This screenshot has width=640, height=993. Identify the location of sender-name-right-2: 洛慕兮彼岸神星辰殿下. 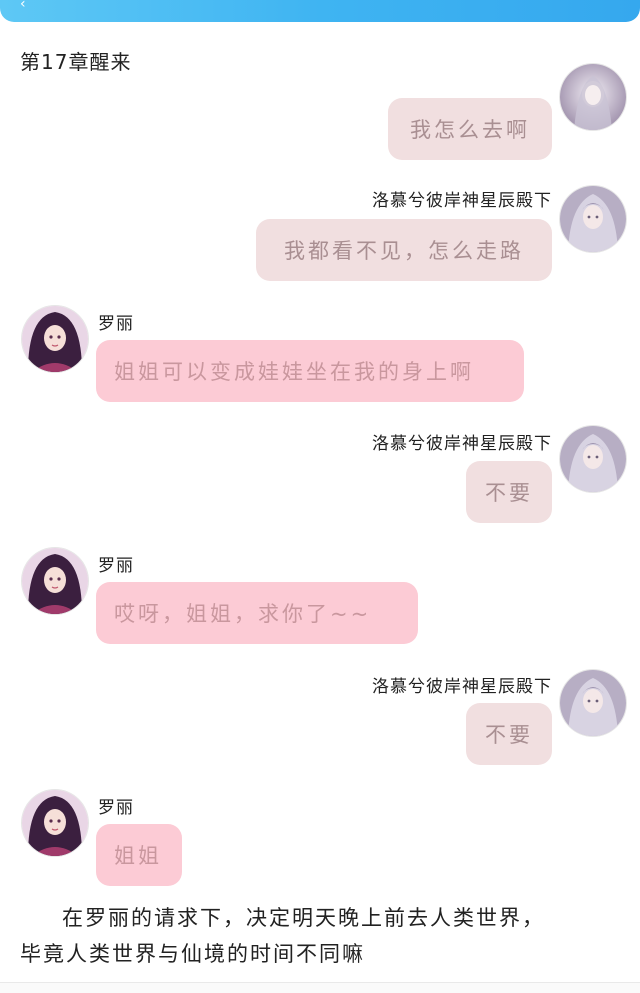
(462, 201).